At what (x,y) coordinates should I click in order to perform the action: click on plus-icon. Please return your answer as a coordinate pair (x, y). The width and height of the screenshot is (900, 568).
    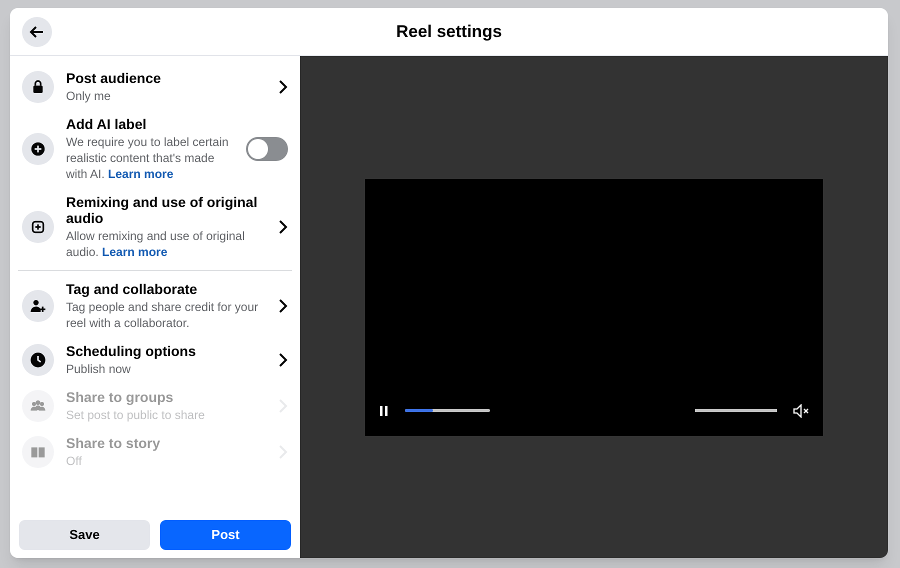
    Looking at the image, I should click on (38, 149).